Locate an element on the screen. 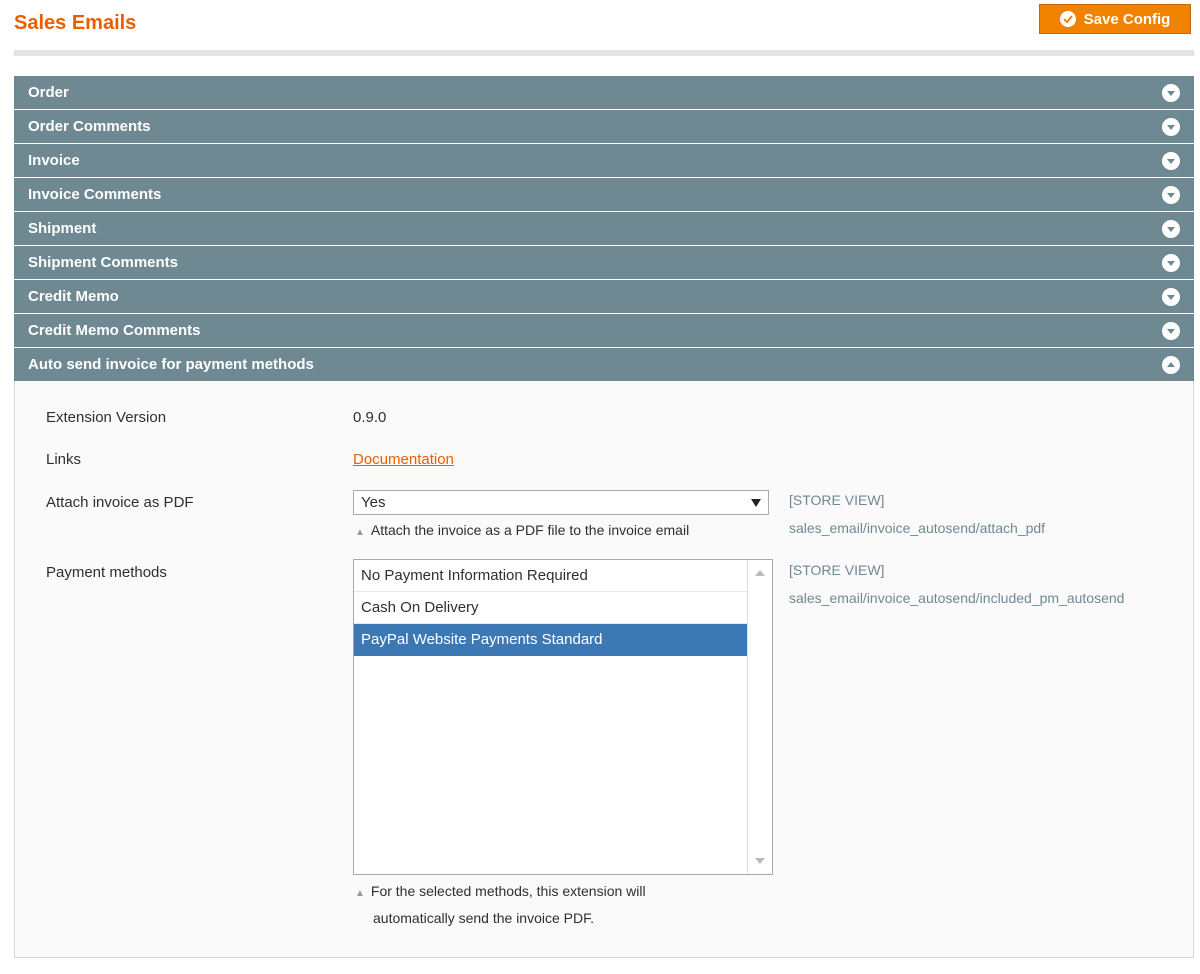  extension-version-value: 0.9.0 is located at coordinates (370, 417).